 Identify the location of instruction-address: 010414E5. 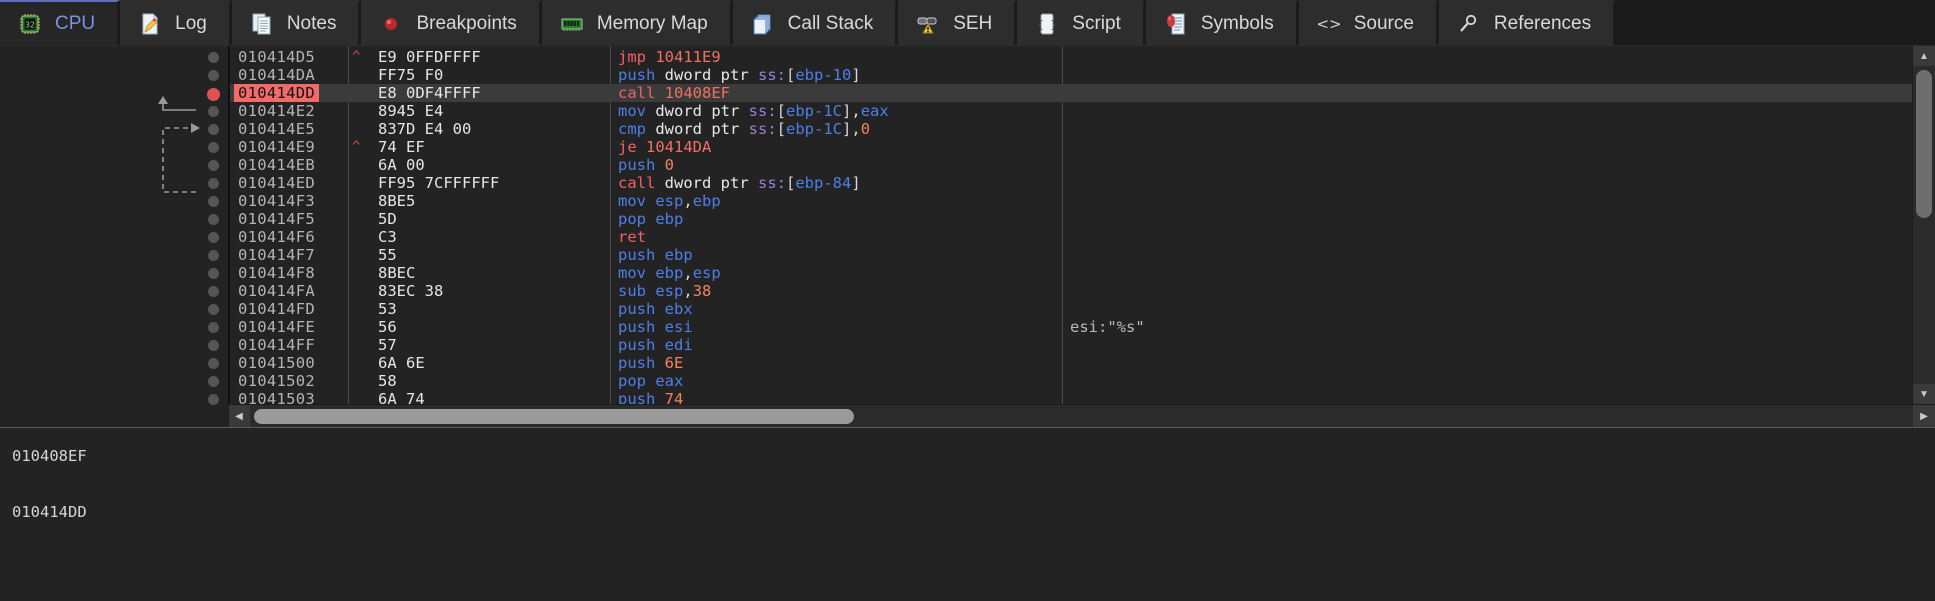
(277, 129).